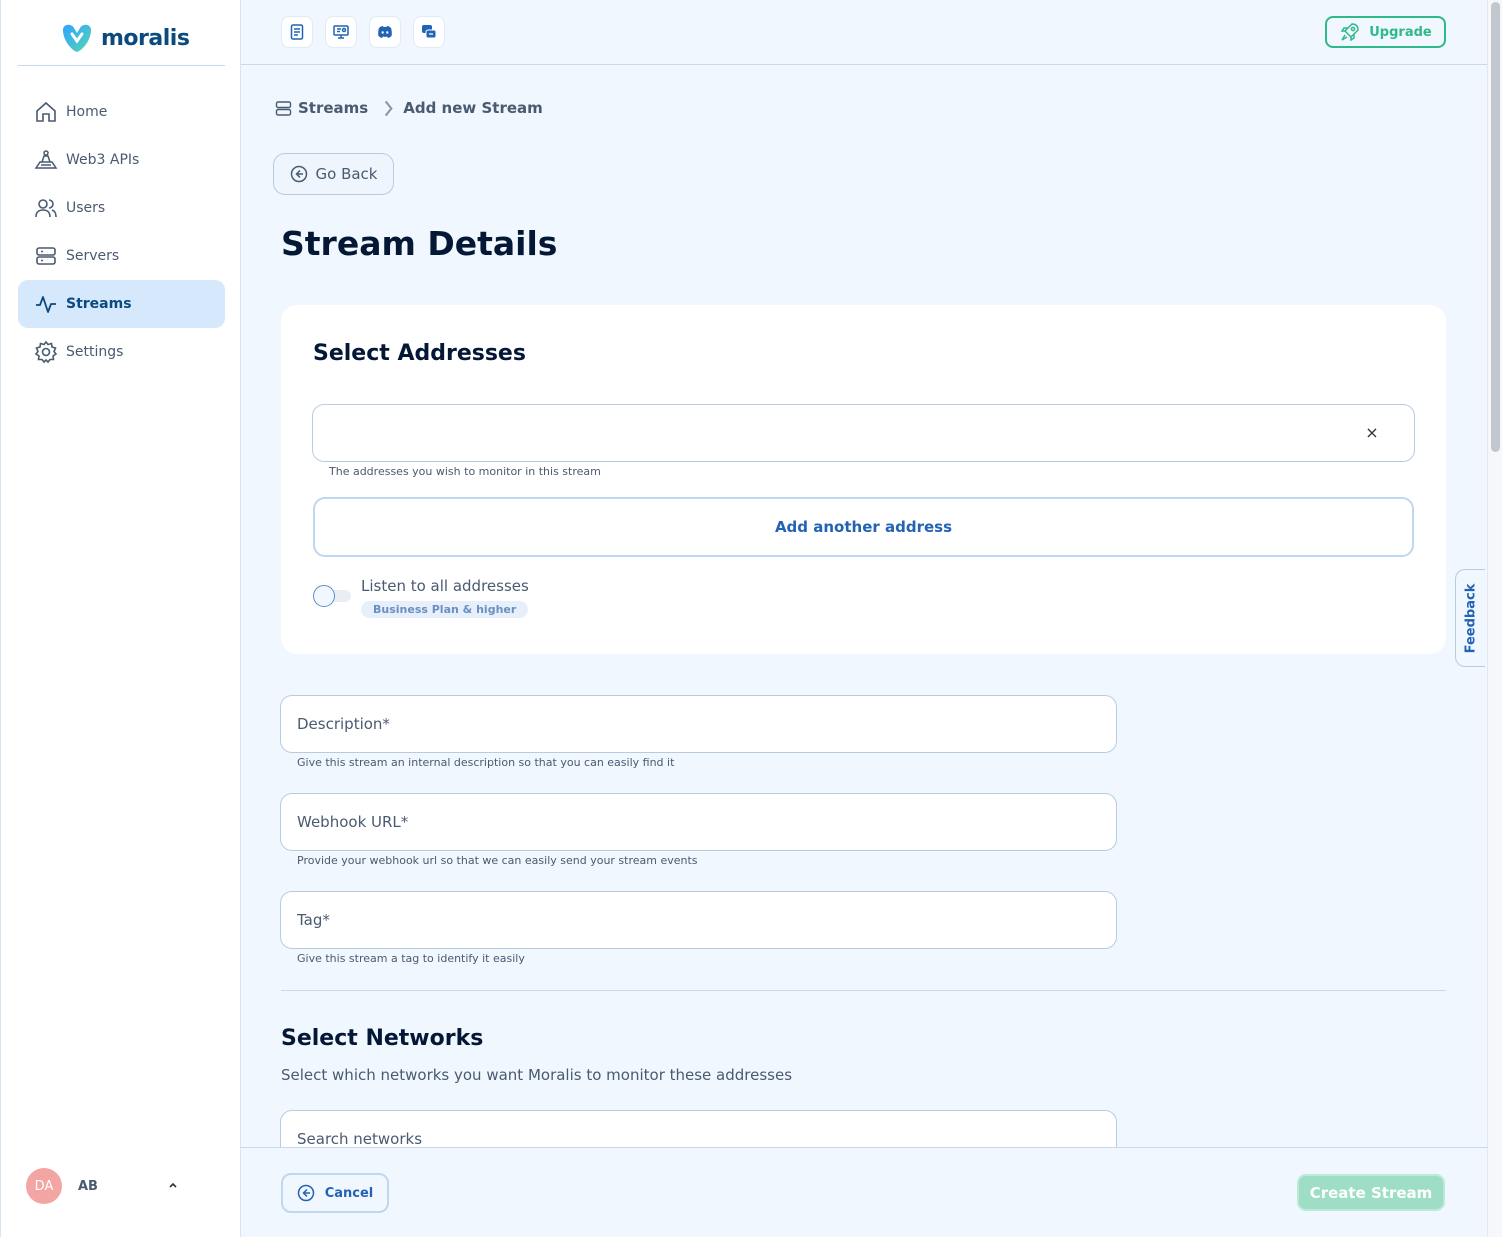 This screenshot has width=1502, height=1237. What do you see at coordinates (88, 1186) in the screenshot?
I see `user-name: AB` at bounding box center [88, 1186].